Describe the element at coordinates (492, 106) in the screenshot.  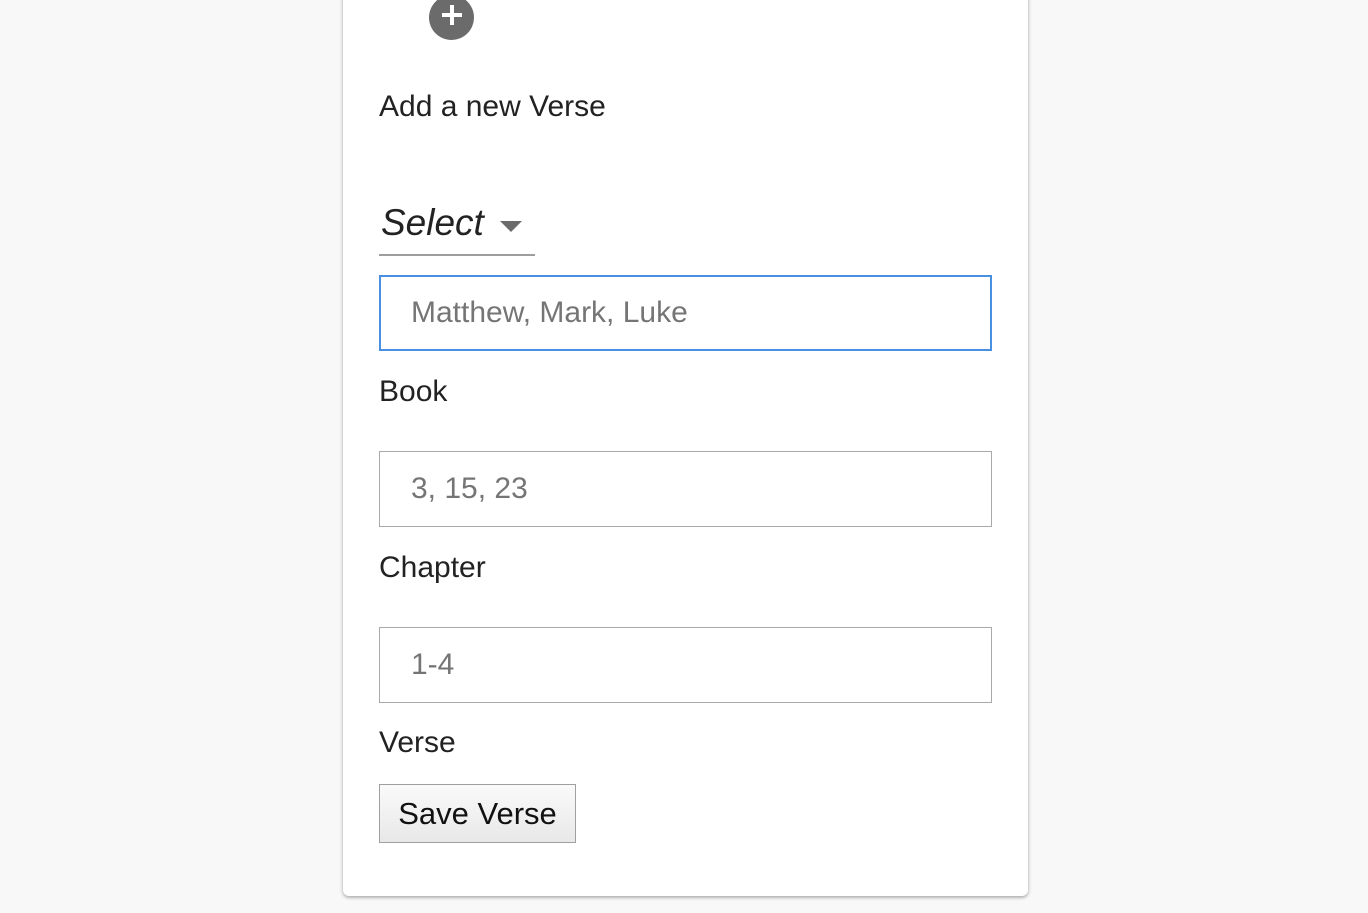
I see `form-heading: Add a new Verse` at that location.